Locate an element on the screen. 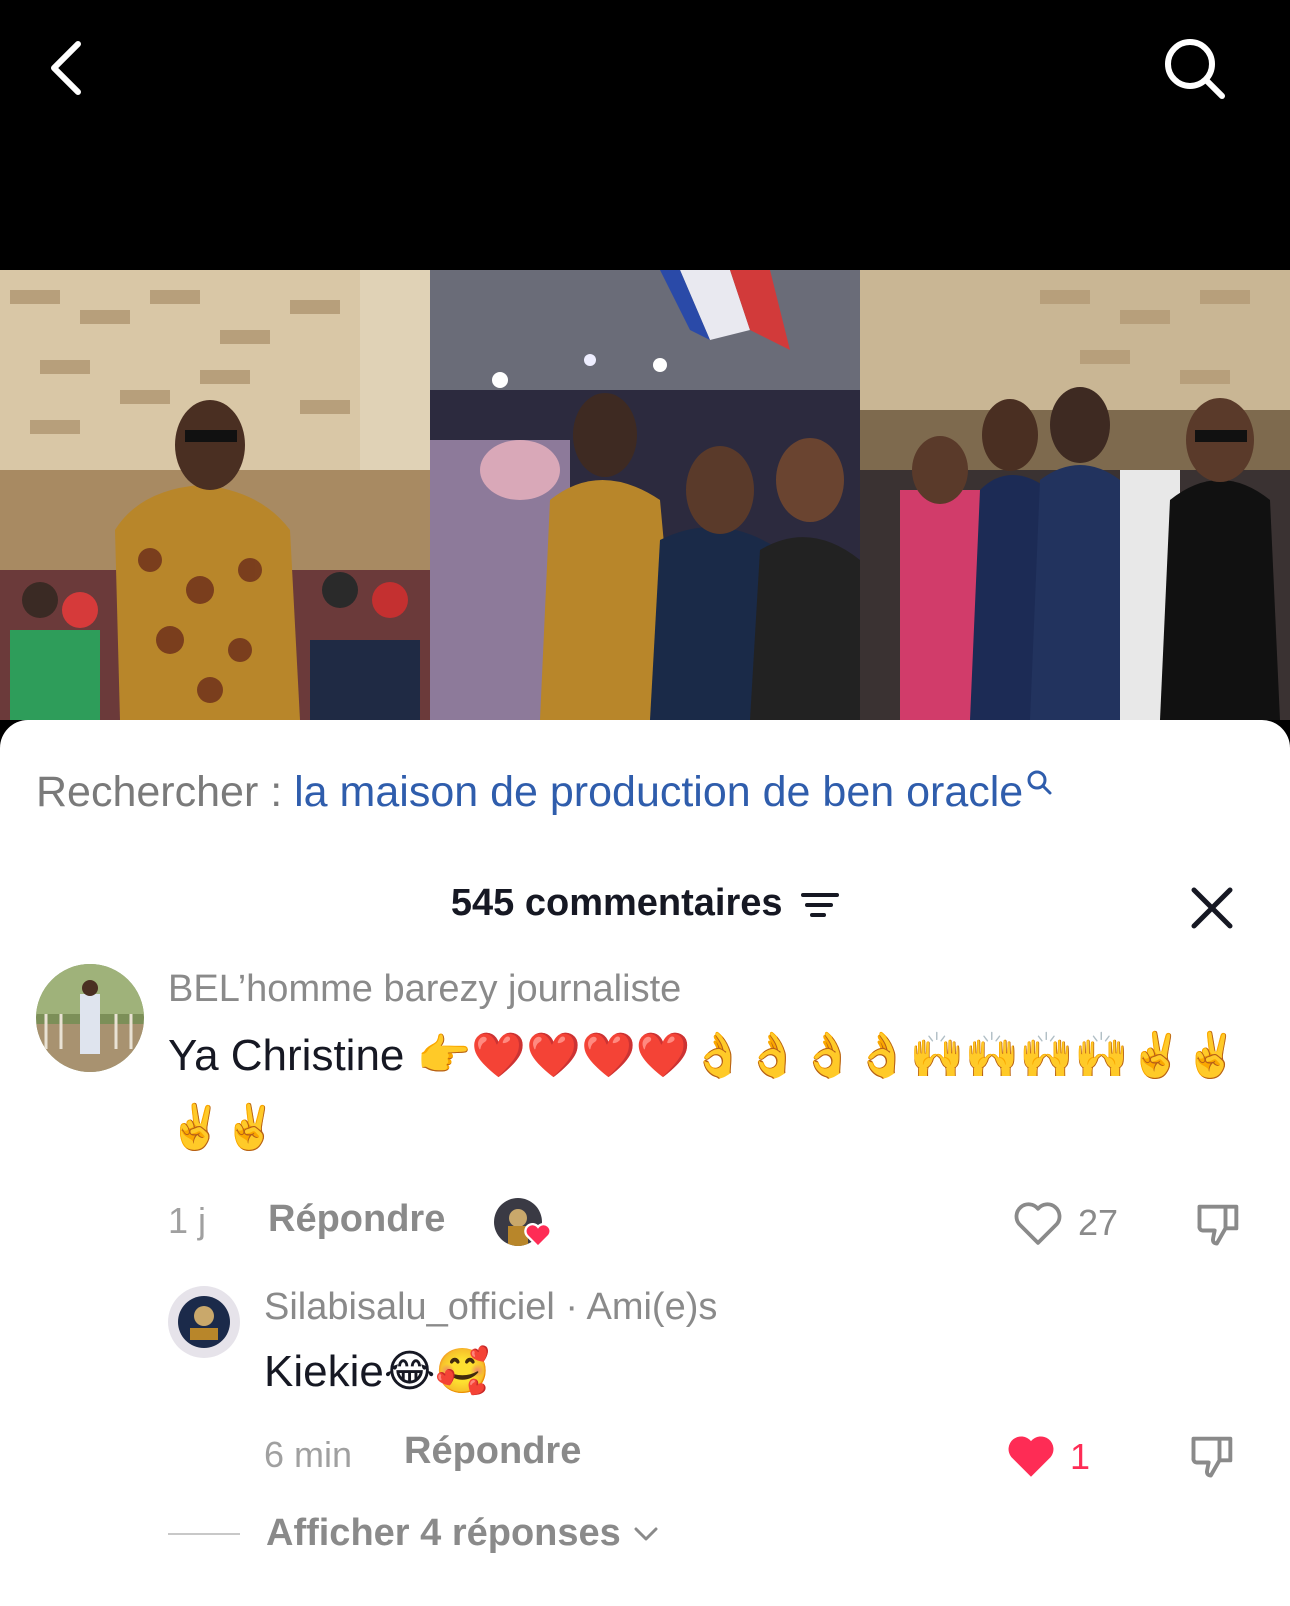  comment-timestamp: 1 j is located at coordinates (187, 1220).